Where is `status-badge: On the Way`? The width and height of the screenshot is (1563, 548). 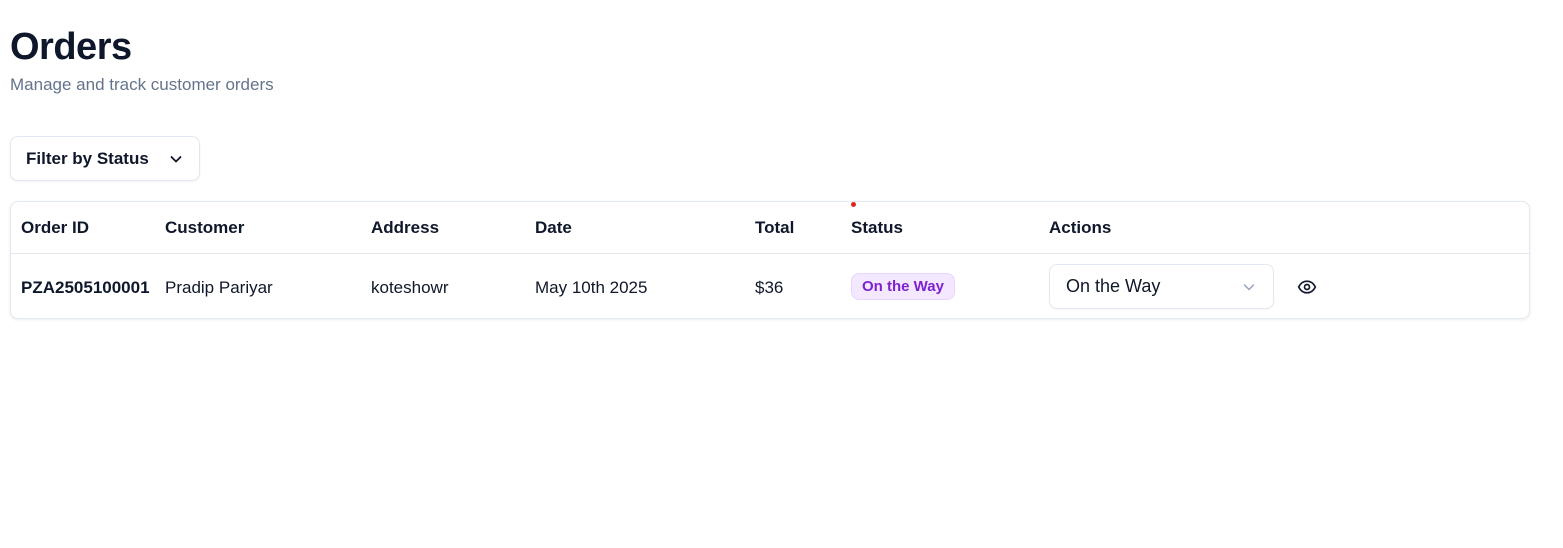 status-badge: On the Way is located at coordinates (903, 286).